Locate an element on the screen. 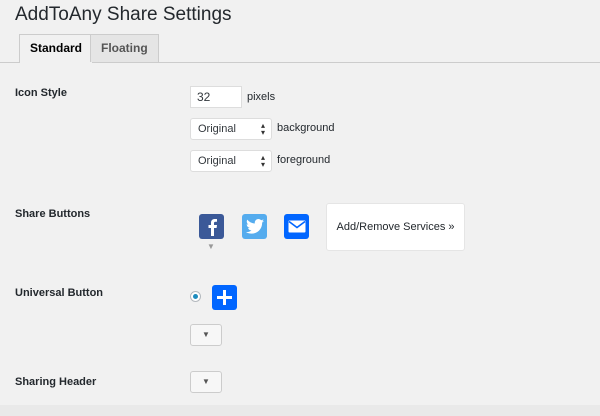 This screenshot has height=416, width=600. background-select-value: Original is located at coordinates (217, 129).